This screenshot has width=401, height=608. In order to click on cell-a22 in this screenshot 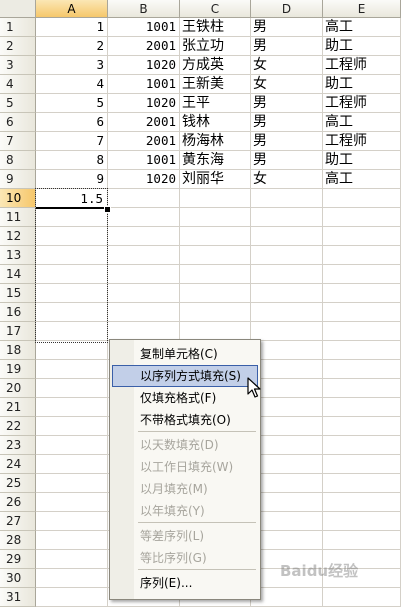, I will do `click(72, 426)`.